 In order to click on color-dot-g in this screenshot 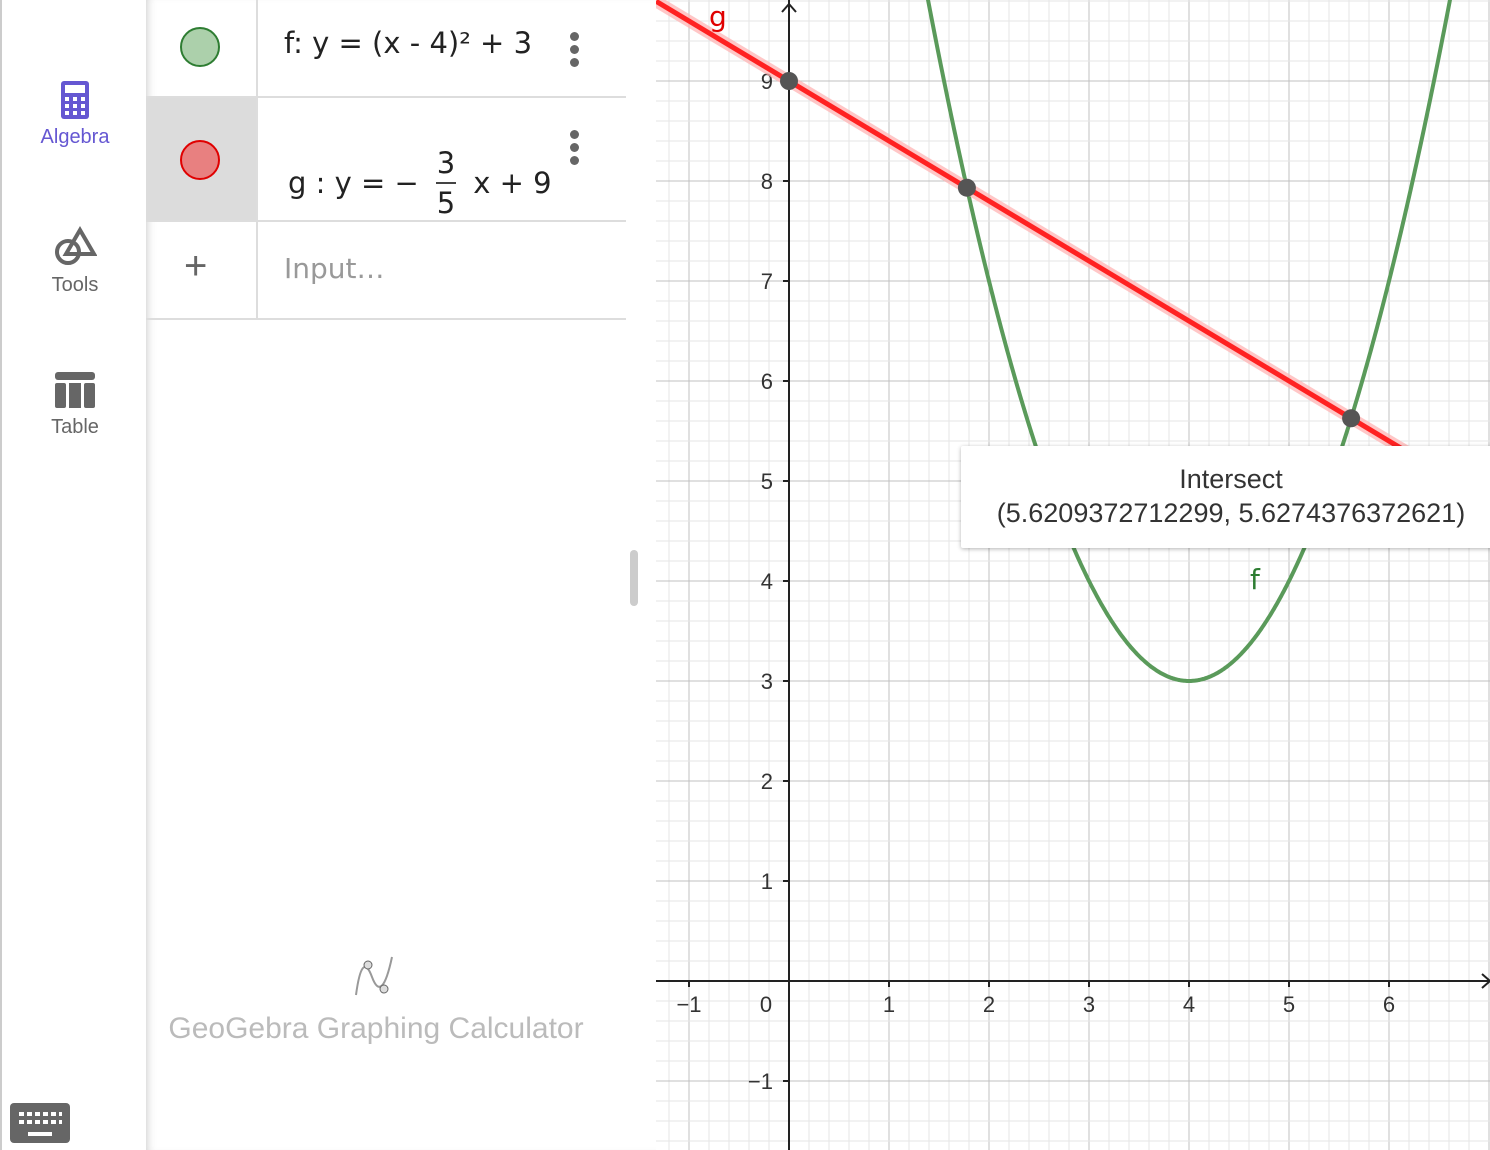, I will do `click(200, 160)`.